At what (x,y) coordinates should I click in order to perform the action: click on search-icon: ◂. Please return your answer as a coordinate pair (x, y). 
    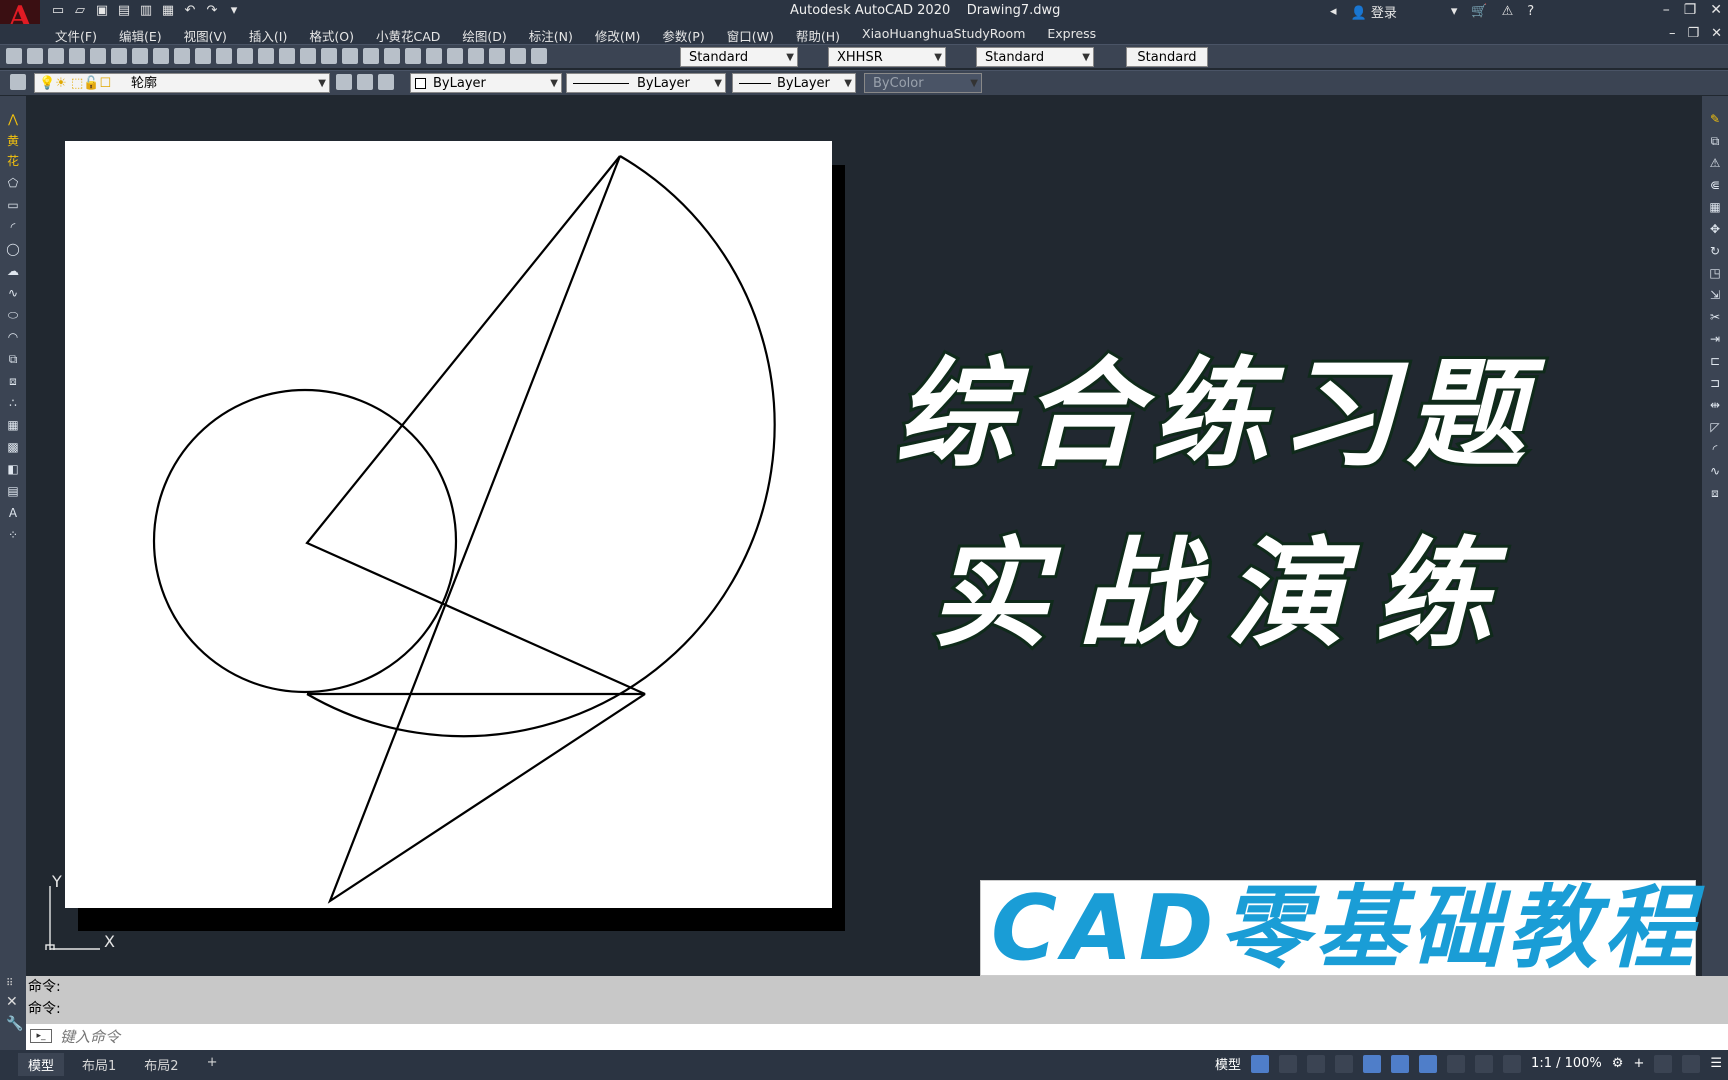
    Looking at the image, I should click on (1333, 11).